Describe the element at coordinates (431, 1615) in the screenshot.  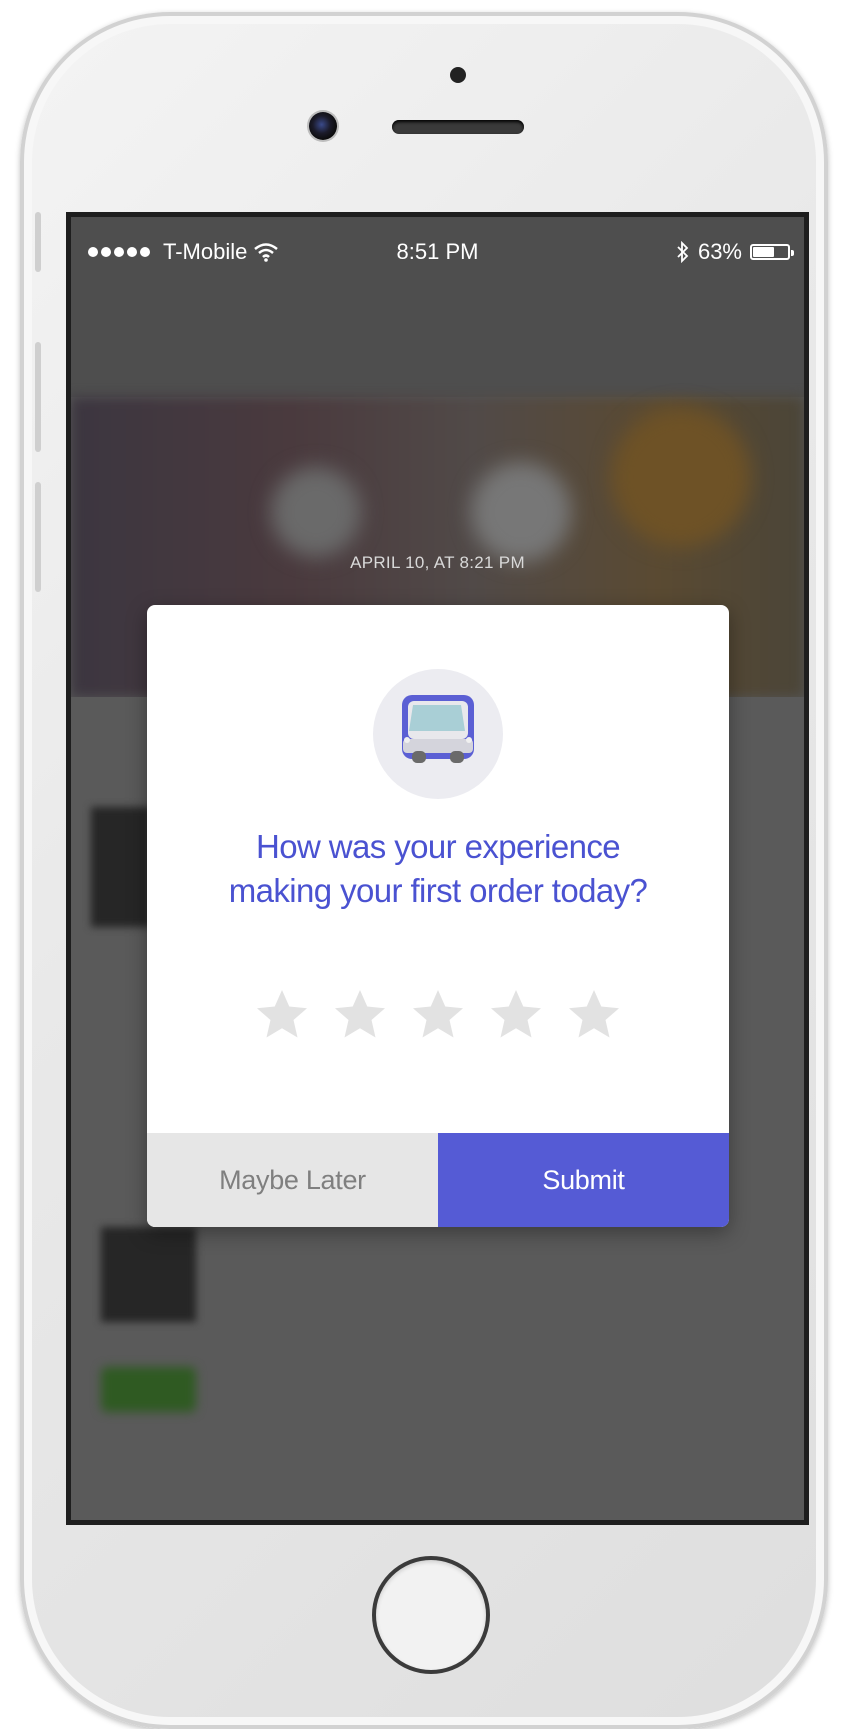
I see `home-button` at that location.